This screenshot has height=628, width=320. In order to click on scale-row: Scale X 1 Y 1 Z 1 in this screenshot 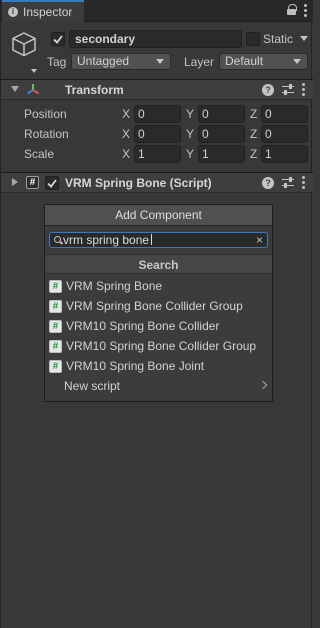, I will do `click(157, 154)`.